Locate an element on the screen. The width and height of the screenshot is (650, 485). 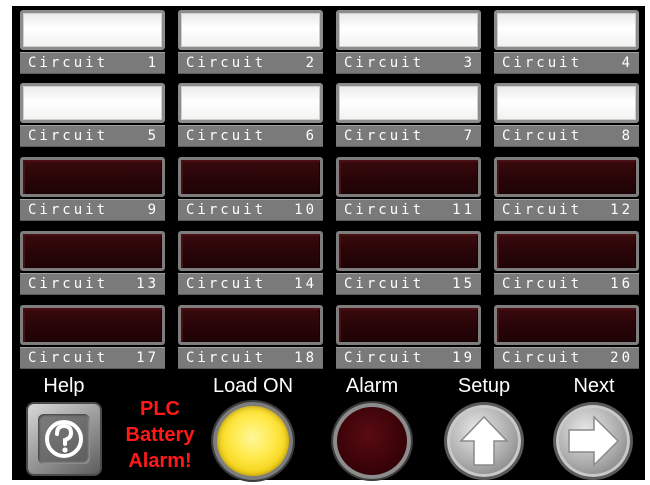
circuit-5-label: Circuit 5 is located at coordinates (92, 136).